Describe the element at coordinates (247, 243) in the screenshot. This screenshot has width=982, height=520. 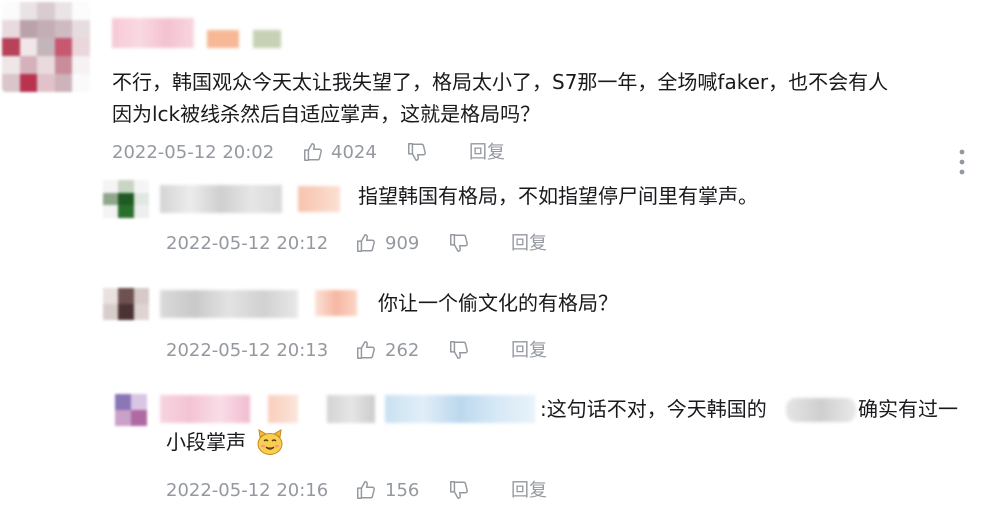
I see `comment-time: 2022-05-12 20:12` at that location.